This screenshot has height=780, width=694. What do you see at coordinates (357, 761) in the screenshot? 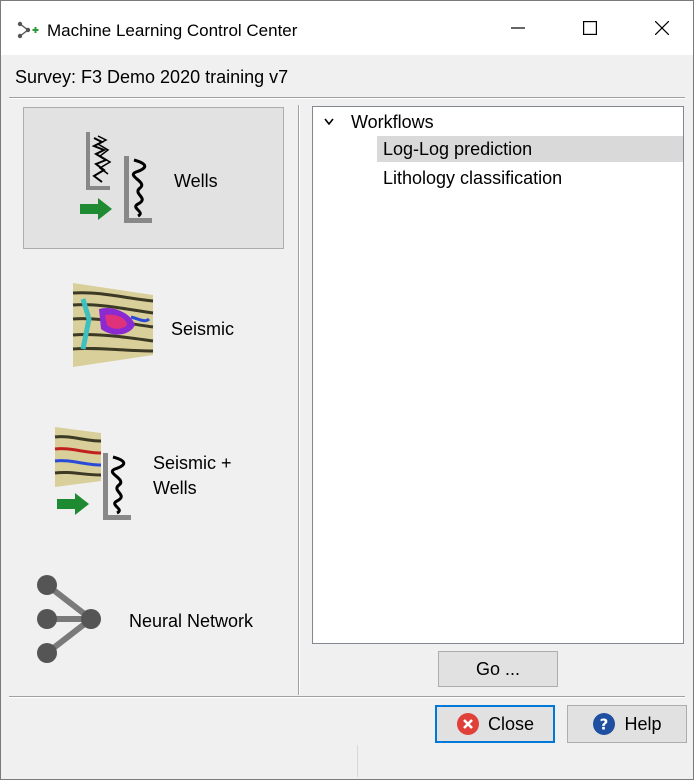
I see `status-bar-divider` at bounding box center [357, 761].